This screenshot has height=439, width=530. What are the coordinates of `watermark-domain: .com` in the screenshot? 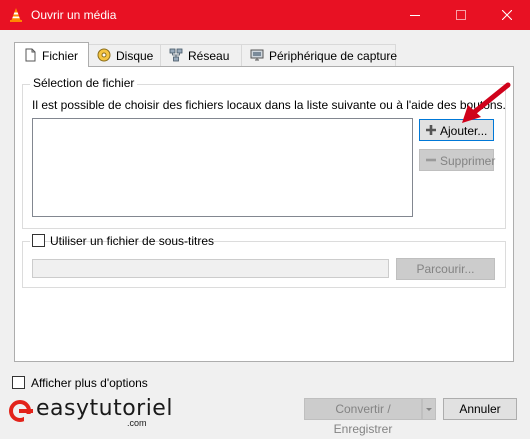 It's located at (137, 423).